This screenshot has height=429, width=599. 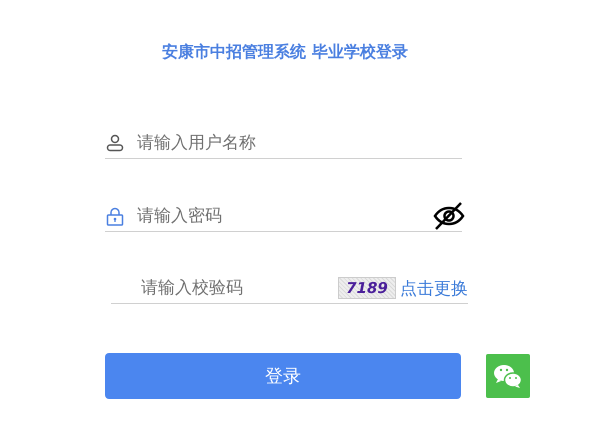 What do you see at coordinates (367, 288) in the screenshot?
I see `captcha-image: 7189` at bounding box center [367, 288].